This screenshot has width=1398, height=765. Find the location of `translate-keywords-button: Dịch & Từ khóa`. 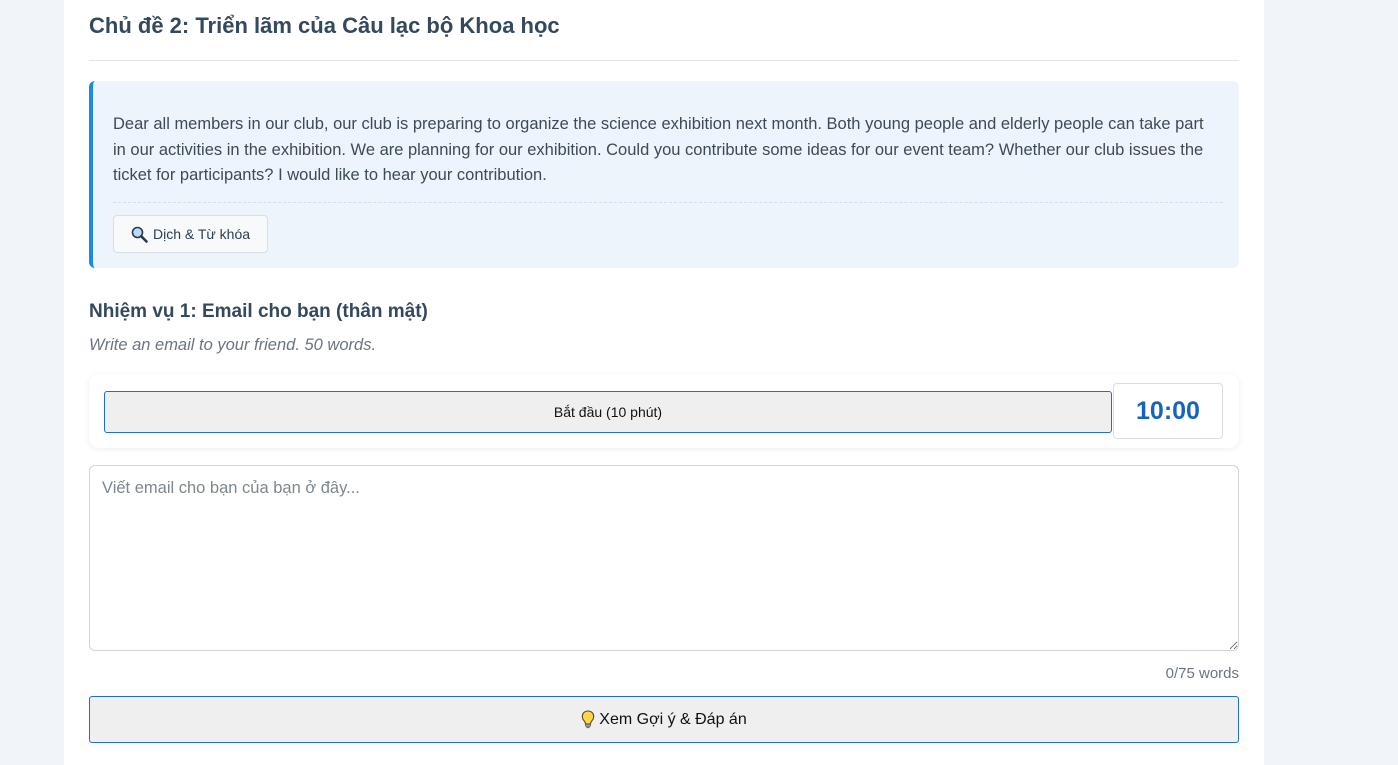

translate-keywords-button: Dịch & Từ khóa is located at coordinates (190, 234).